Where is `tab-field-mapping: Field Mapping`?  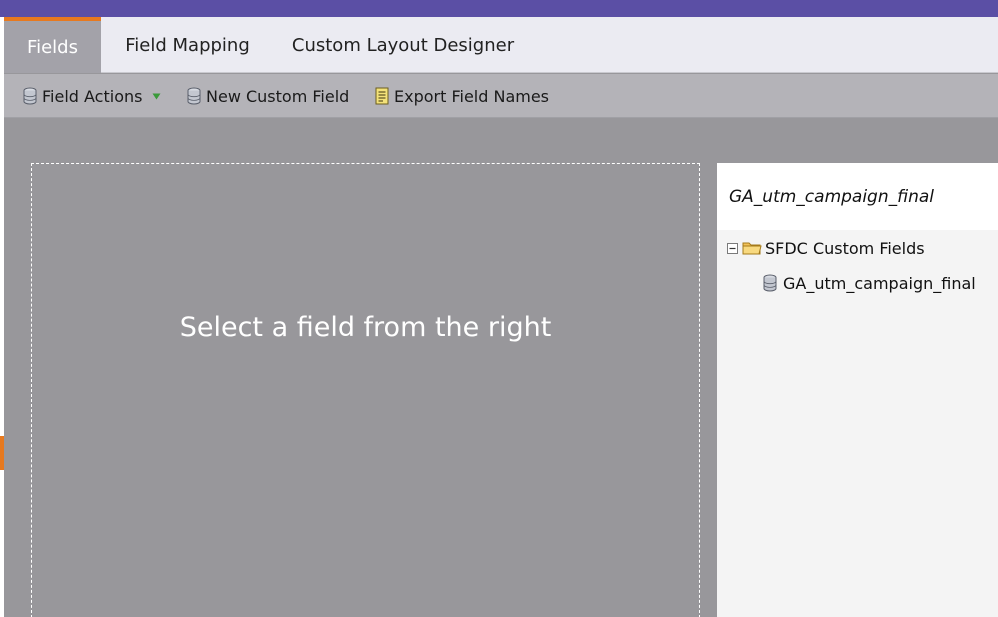
tab-field-mapping: Field Mapping is located at coordinates (187, 45).